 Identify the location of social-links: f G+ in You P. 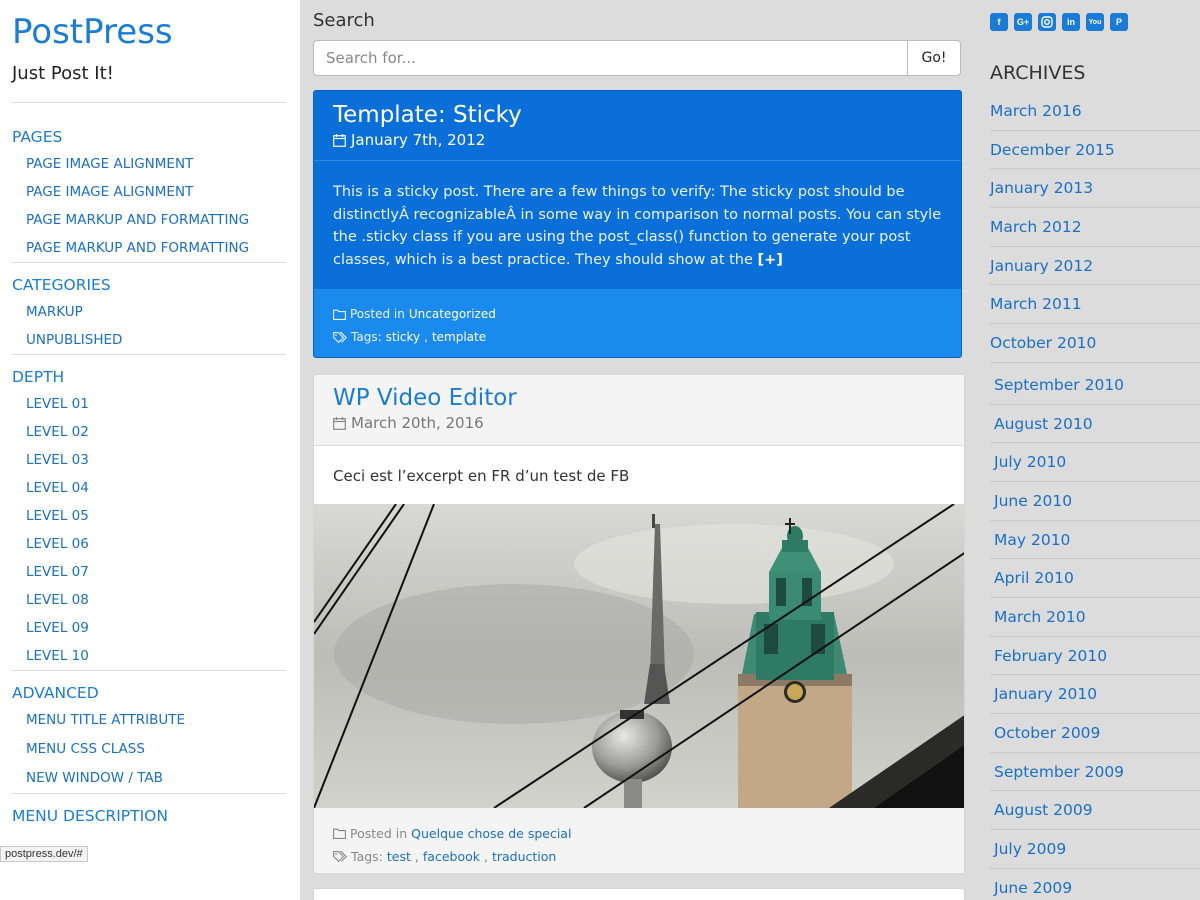
(1059, 22).